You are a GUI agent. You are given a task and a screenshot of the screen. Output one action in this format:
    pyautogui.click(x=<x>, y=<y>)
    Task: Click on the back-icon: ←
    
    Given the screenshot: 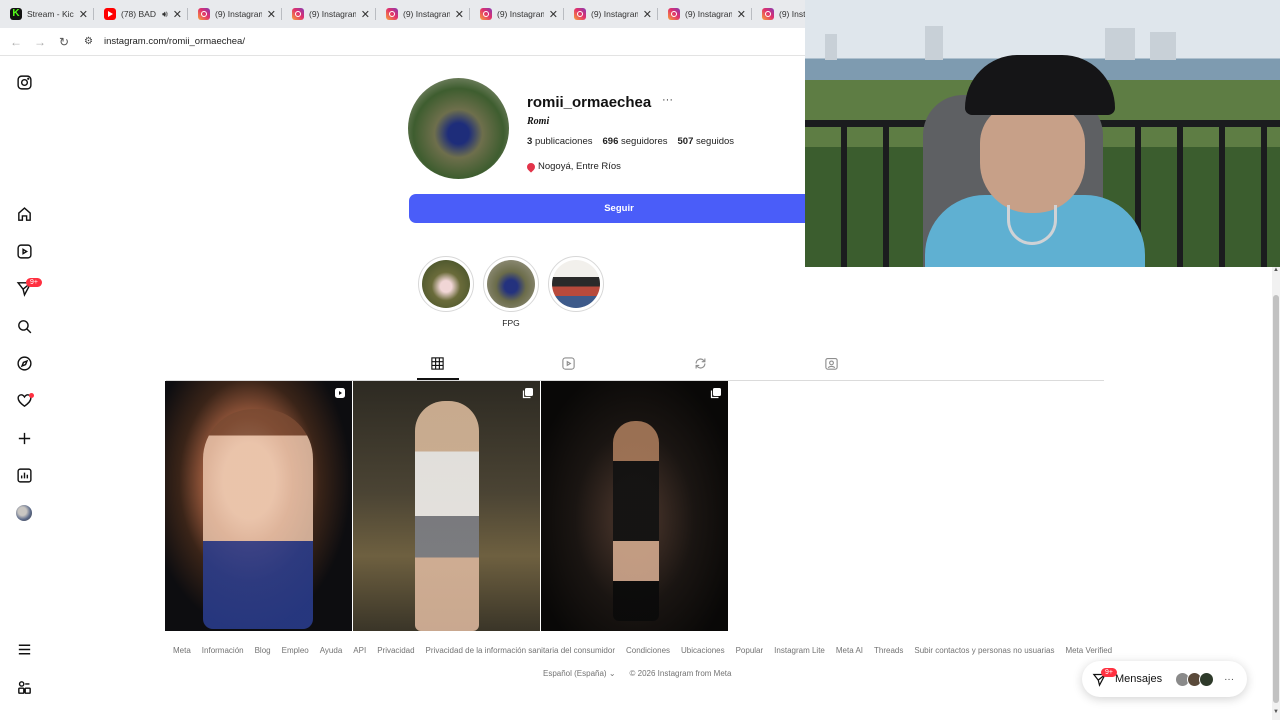 What is the action you would take?
    pyautogui.click(x=16, y=42)
    